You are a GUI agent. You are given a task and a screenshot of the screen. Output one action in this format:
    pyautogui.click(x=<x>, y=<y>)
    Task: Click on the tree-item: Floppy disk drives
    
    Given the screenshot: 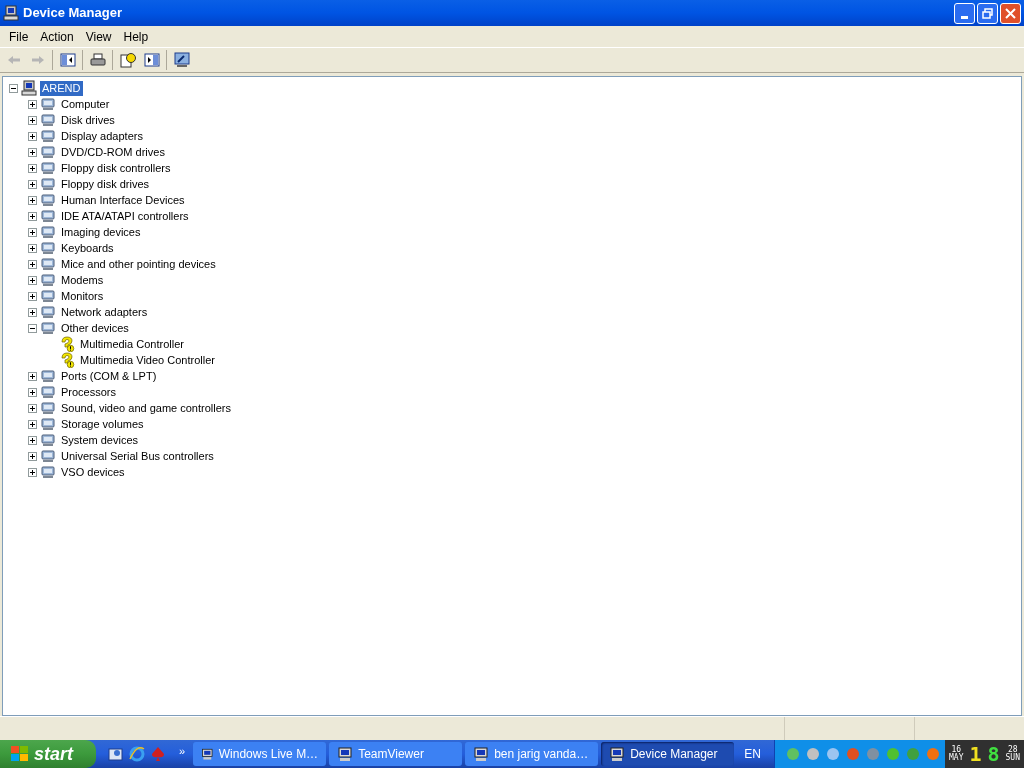 What is the action you would take?
    pyautogui.click(x=105, y=184)
    